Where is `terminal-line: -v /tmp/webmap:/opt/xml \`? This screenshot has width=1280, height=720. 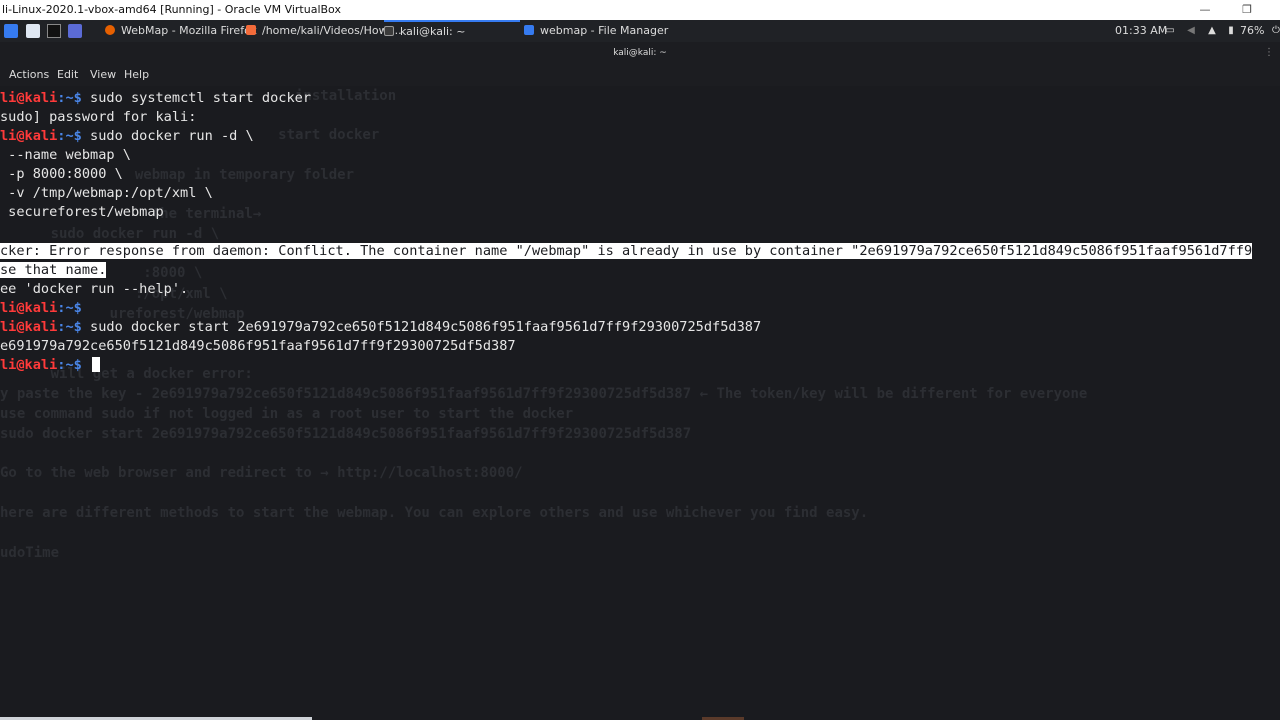 terminal-line: -v /tmp/webmap:/opt/xml \ is located at coordinates (106, 193).